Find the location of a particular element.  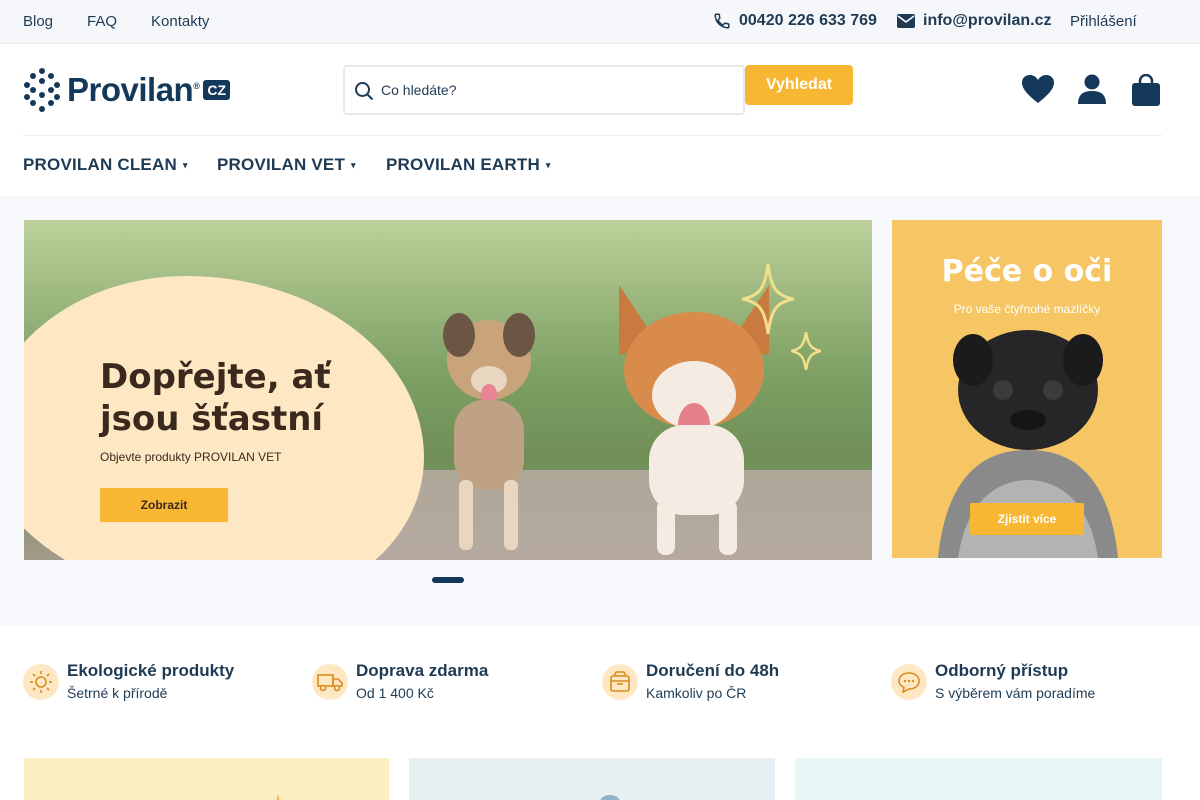

side-banner-subtitle: Pro vaše čtyřnohé mazlíčky is located at coordinates (1027, 309).